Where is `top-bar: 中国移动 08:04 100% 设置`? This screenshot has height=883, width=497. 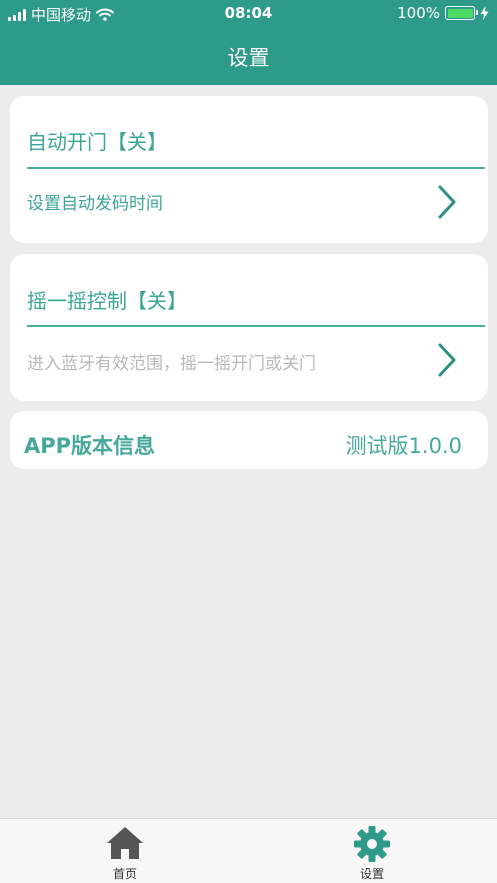 top-bar: 中国移动 08:04 100% 设置 is located at coordinates (248, 42).